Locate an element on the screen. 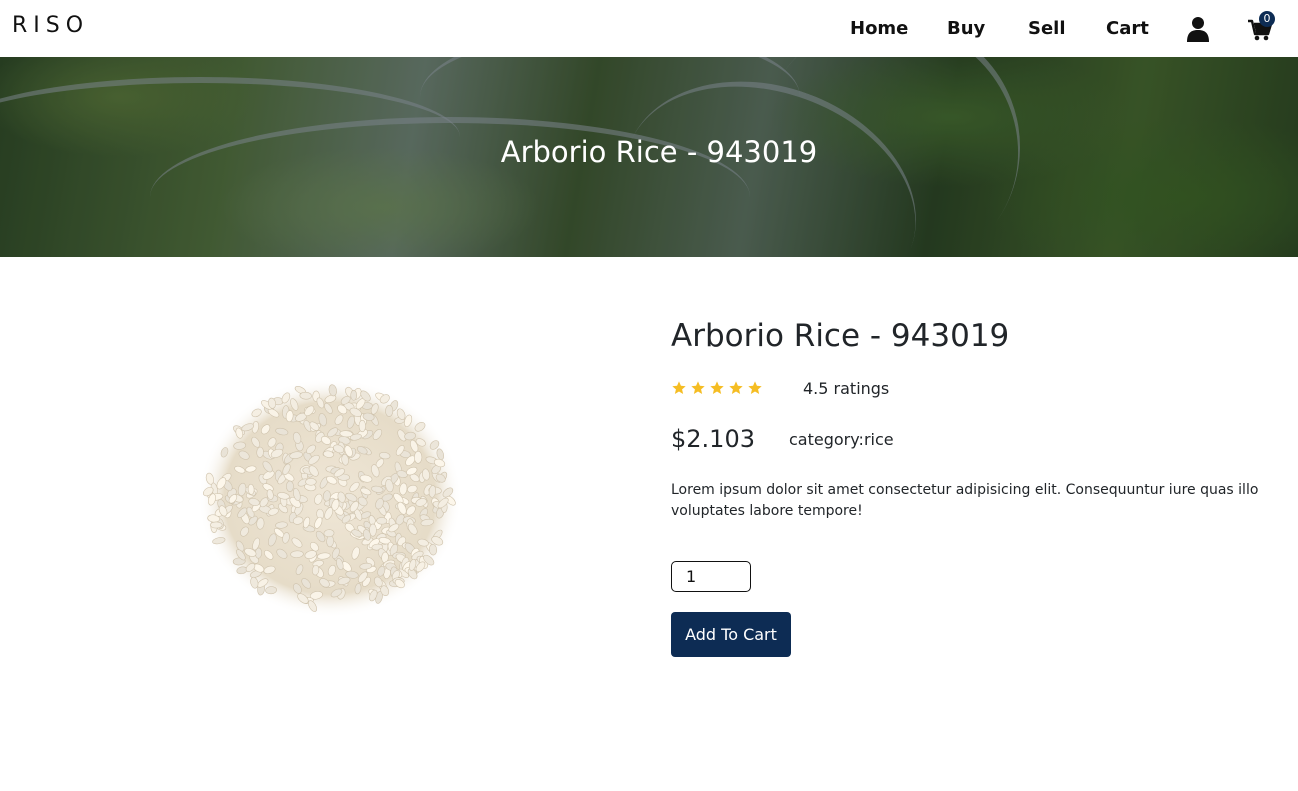 The image size is (1298, 791). rice-grains-image is located at coordinates (330, 498).